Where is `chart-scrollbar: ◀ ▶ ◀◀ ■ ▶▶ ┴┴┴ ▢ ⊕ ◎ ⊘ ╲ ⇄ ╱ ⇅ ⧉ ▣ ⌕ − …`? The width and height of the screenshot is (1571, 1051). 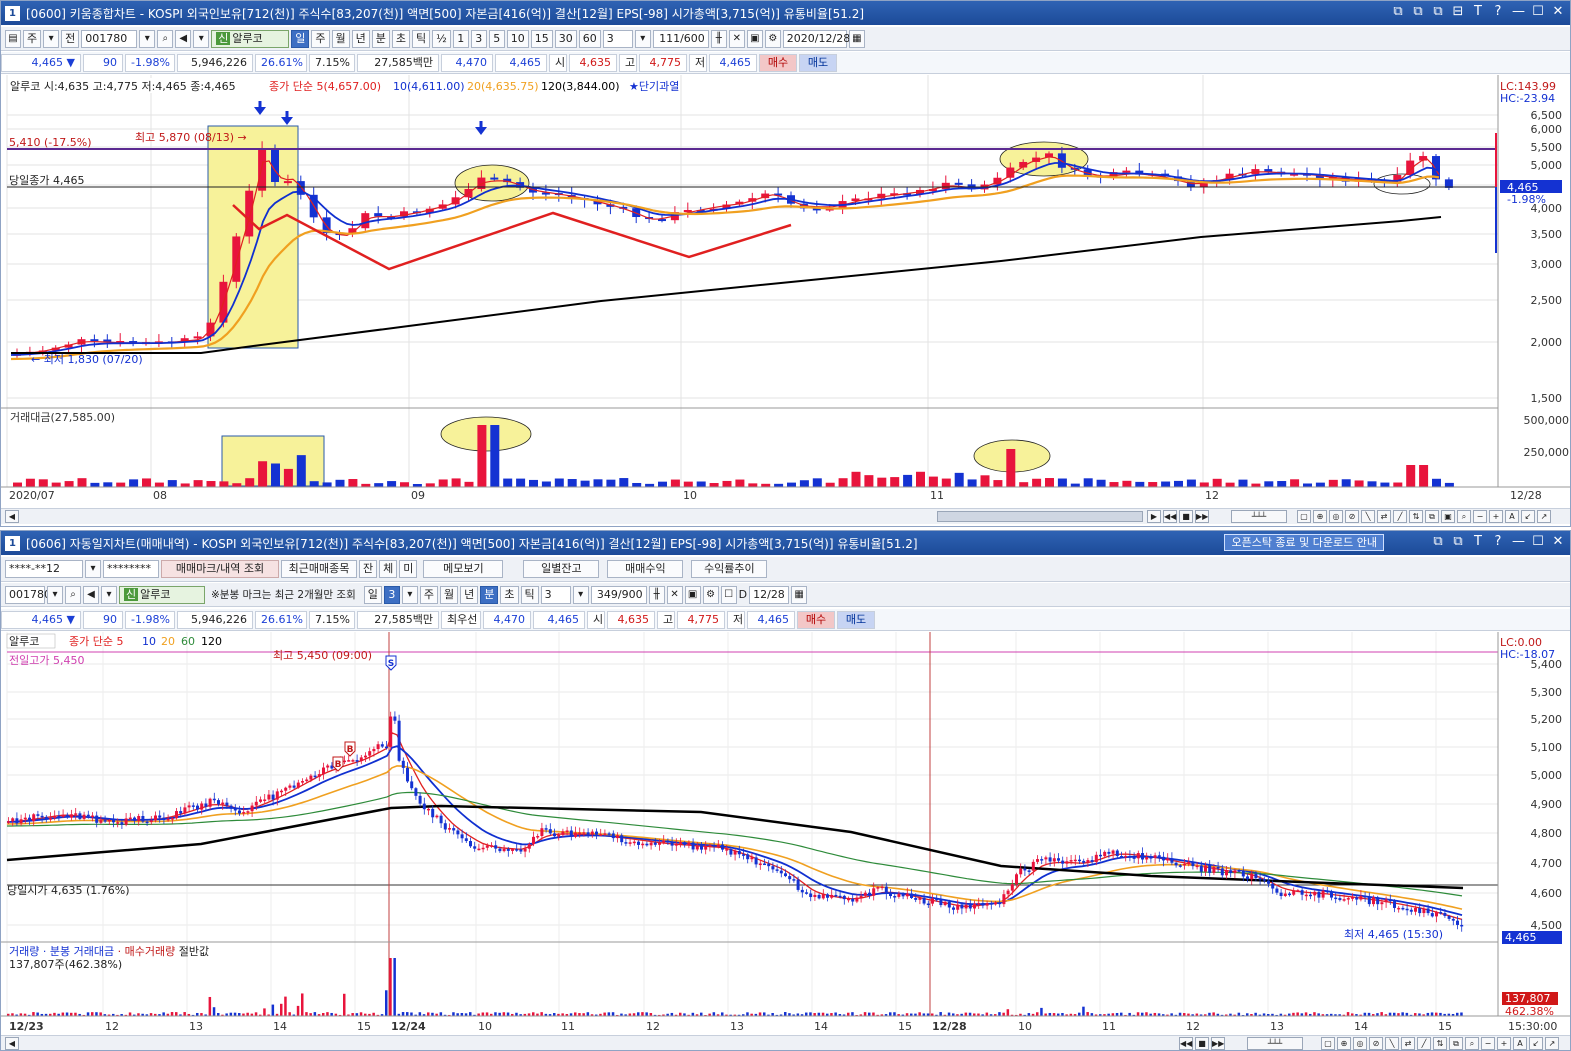
chart-scrollbar: ◀ ▶ ◀◀ ■ ▶▶ ┴┴┴ ▢ ⊕ ◎ ⊘ ╲ ⇄ ╱ ⇅ ⧉ ▣ ⌕ − … is located at coordinates (785, 516).